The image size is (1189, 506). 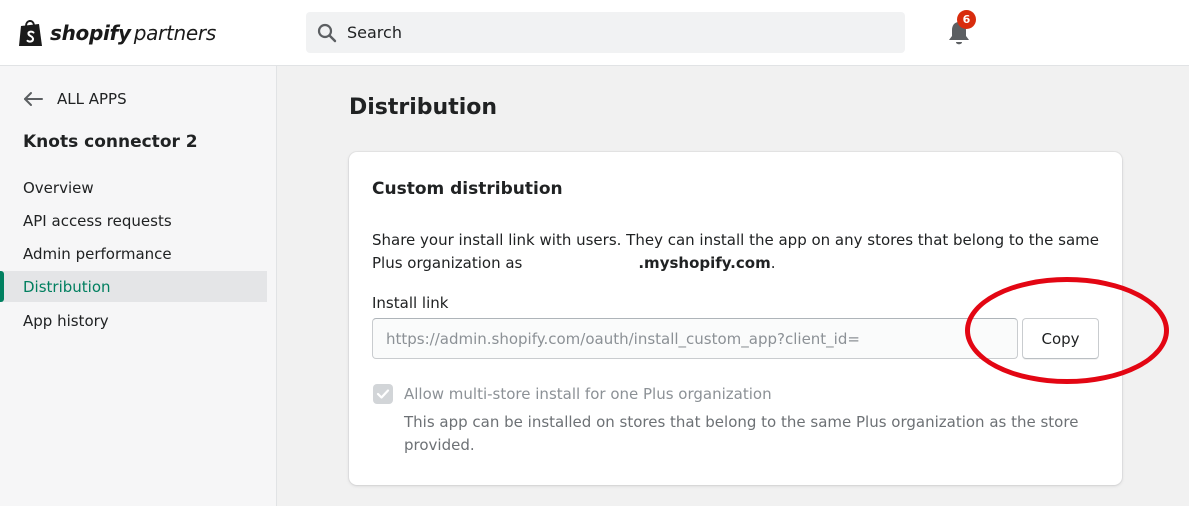 What do you see at coordinates (133, 286) in the screenshot?
I see `sidebar-item-distribution: Distribution` at bounding box center [133, 286].